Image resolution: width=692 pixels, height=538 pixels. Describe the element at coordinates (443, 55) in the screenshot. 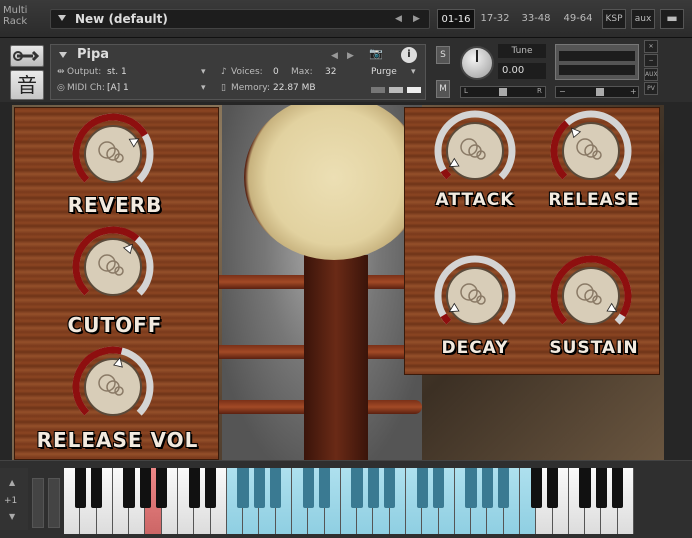

I see `solo-button: S` at that location.